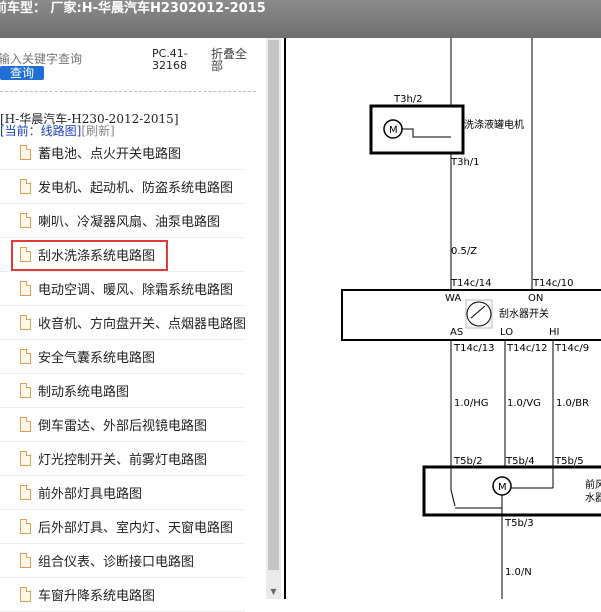 This screenshot has height=612, width=601. Describe the element at coordinates (471, 403) in the screenshot. I see `wire-hg-label: 1.0/HG` at that location.